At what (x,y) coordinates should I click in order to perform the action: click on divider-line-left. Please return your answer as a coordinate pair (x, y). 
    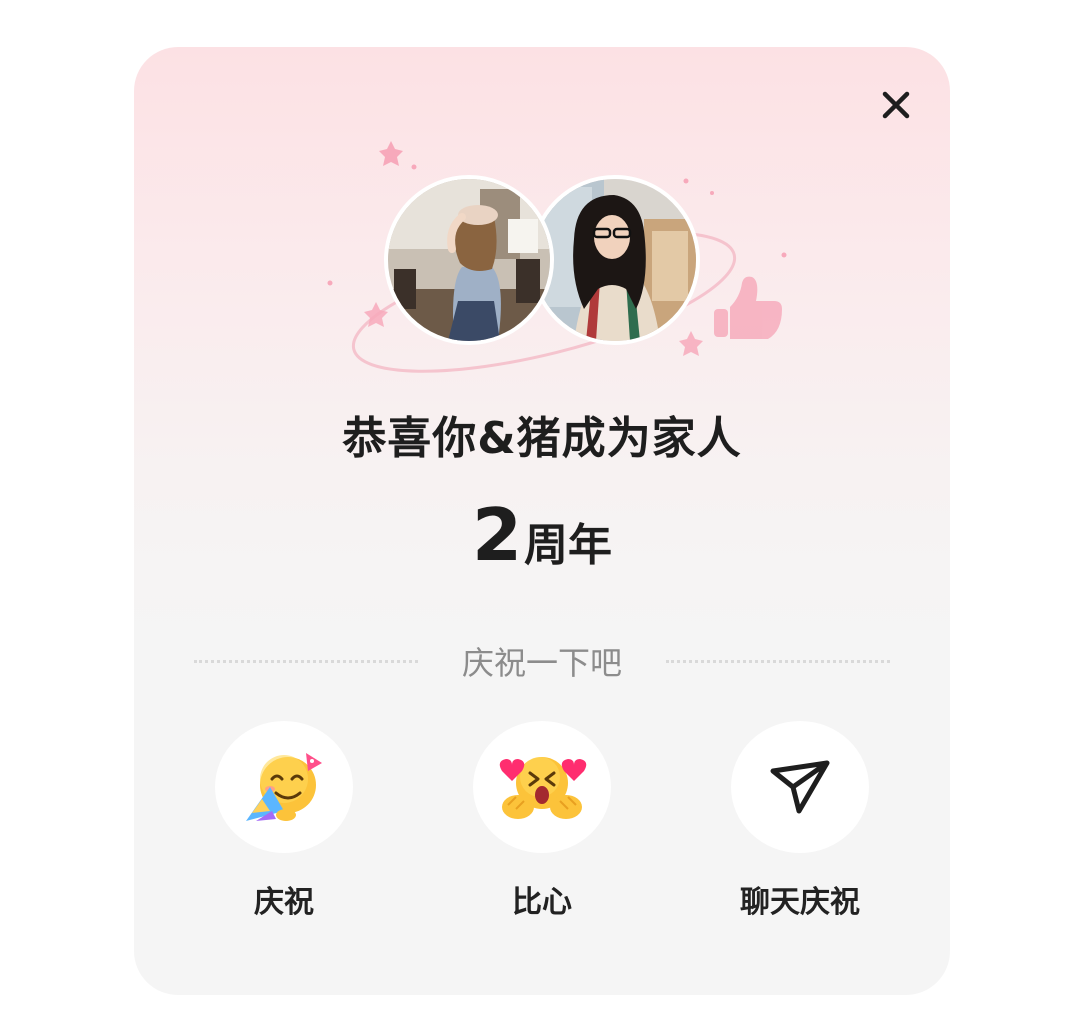
    Looking at the image, I should click on (306, 661).